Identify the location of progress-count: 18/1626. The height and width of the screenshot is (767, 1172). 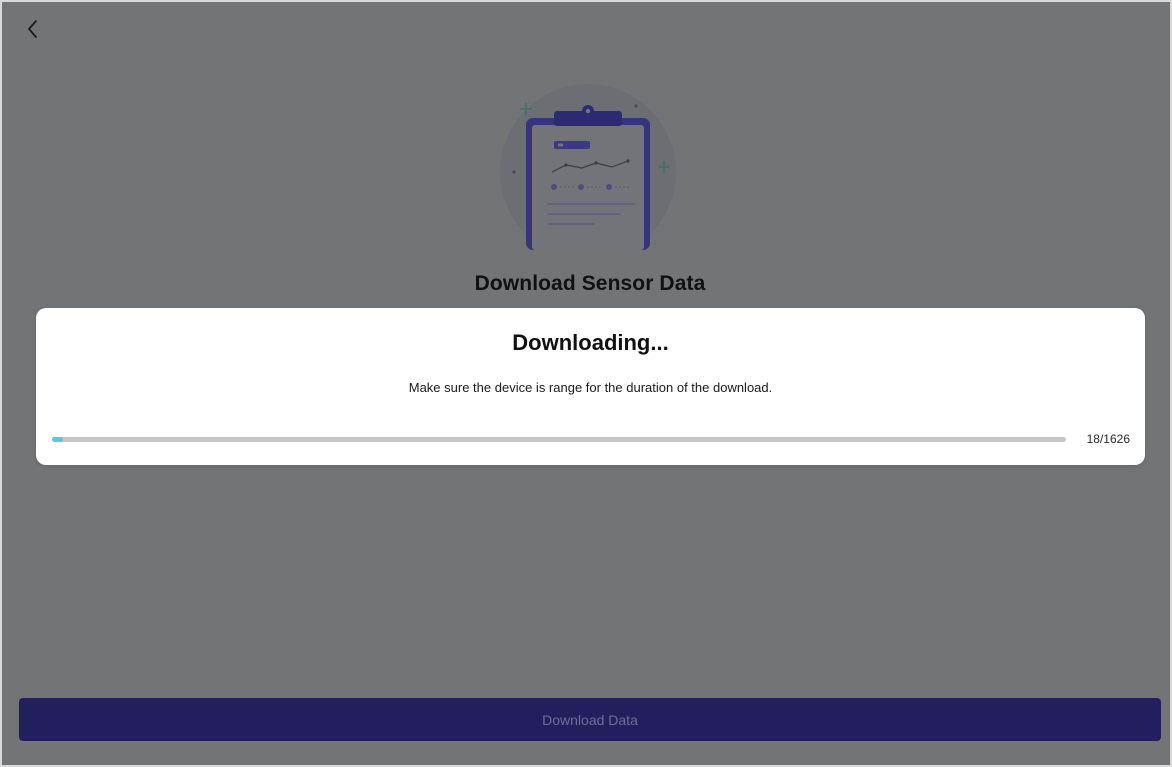
(1108, 439).